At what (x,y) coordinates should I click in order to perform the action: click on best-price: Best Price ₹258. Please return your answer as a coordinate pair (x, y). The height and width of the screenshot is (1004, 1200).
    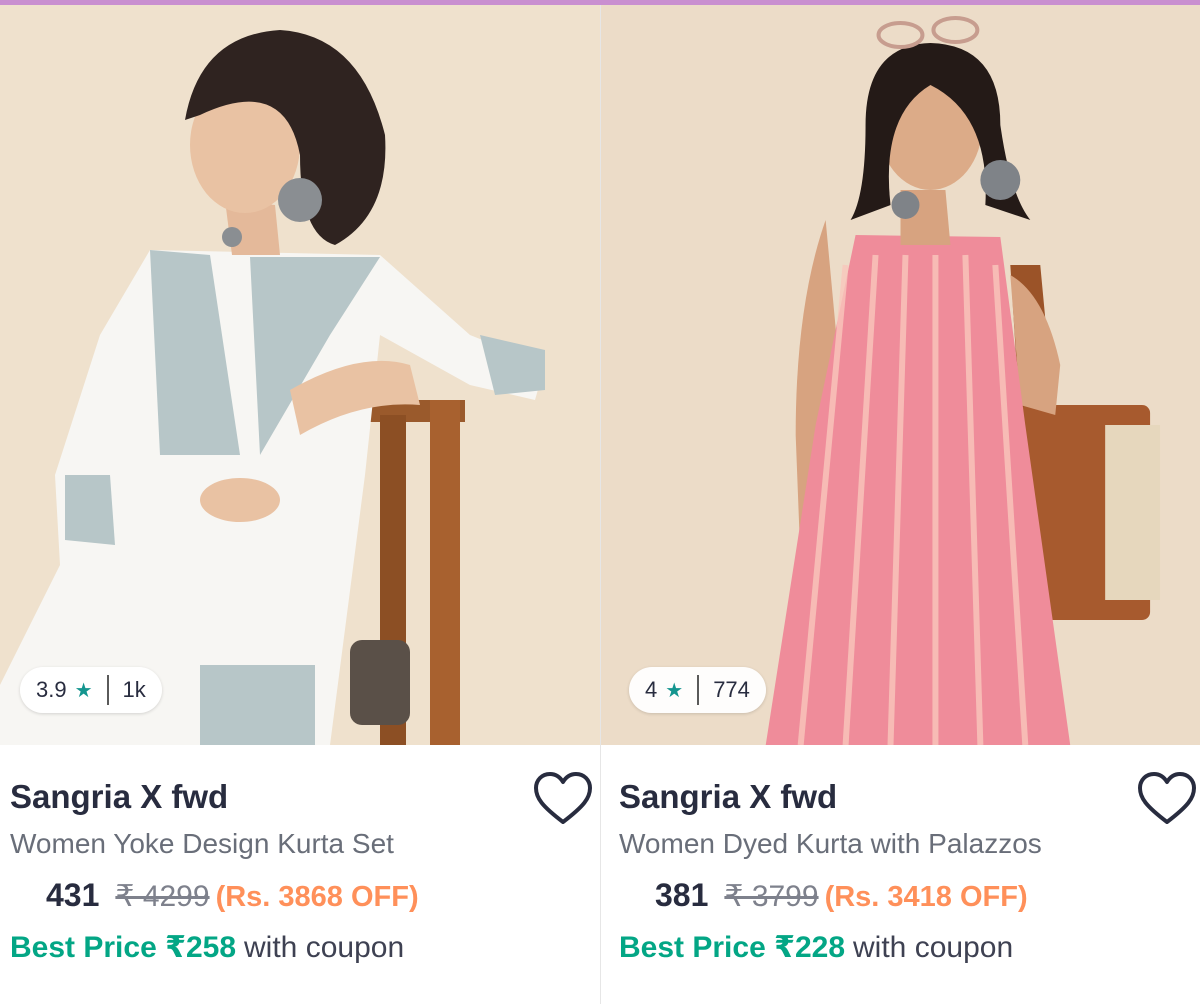
    Looking at the image, I should click on (123, 947).